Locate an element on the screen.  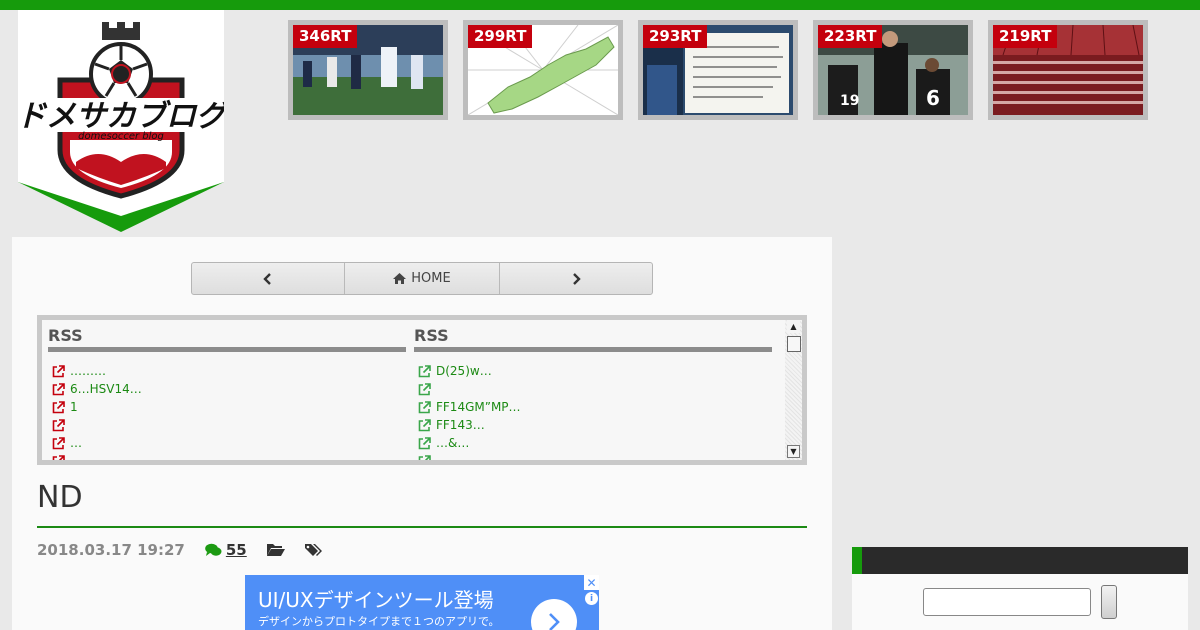
post-meta: 2018.03.17 19:27 55 is located at coordinates (180, 550).